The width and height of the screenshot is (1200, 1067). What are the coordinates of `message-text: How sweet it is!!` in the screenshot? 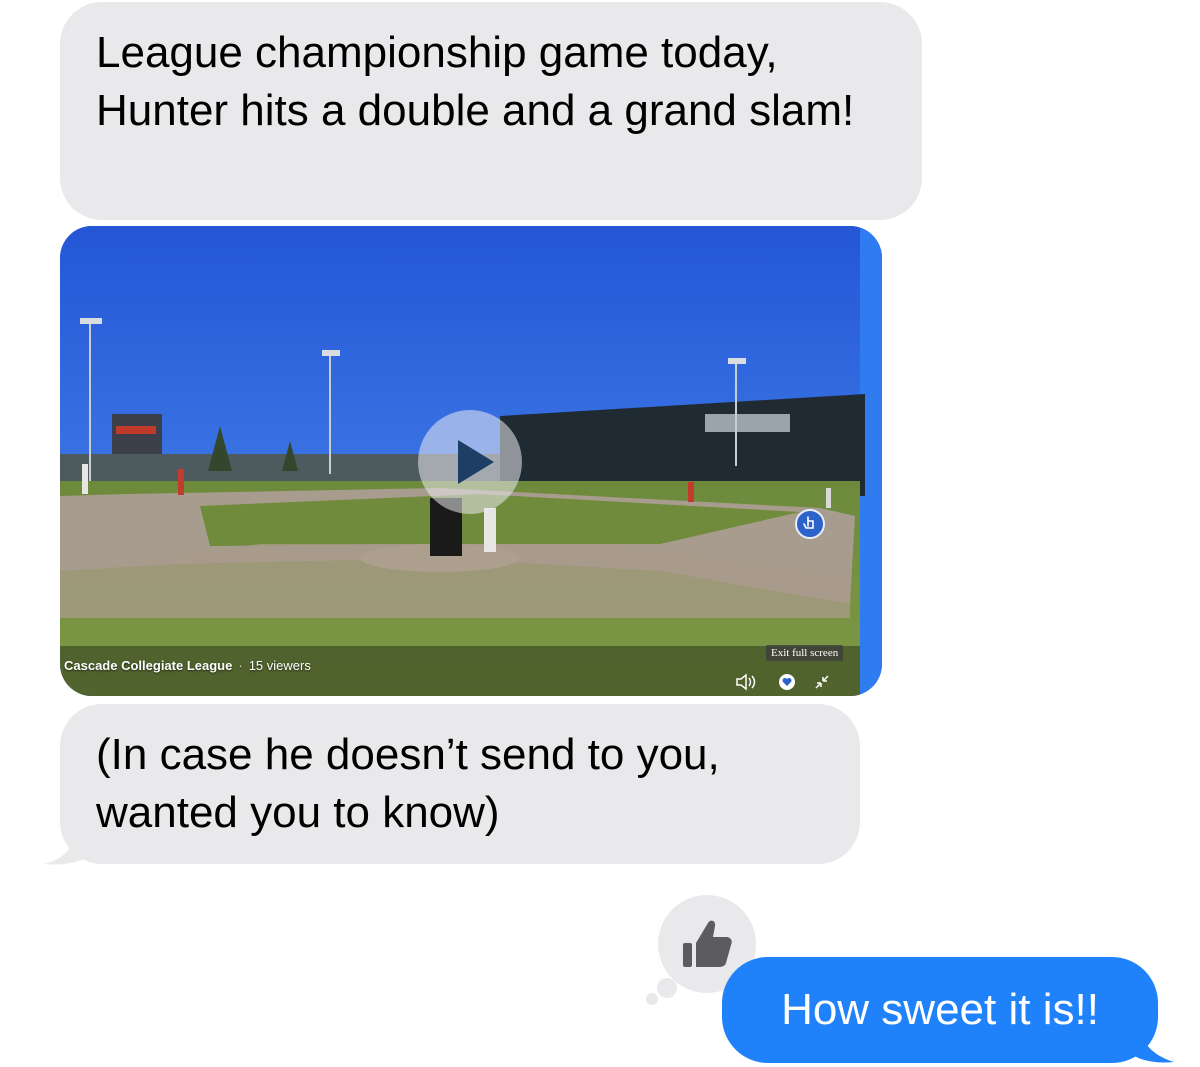 It's located at (940, 1009).